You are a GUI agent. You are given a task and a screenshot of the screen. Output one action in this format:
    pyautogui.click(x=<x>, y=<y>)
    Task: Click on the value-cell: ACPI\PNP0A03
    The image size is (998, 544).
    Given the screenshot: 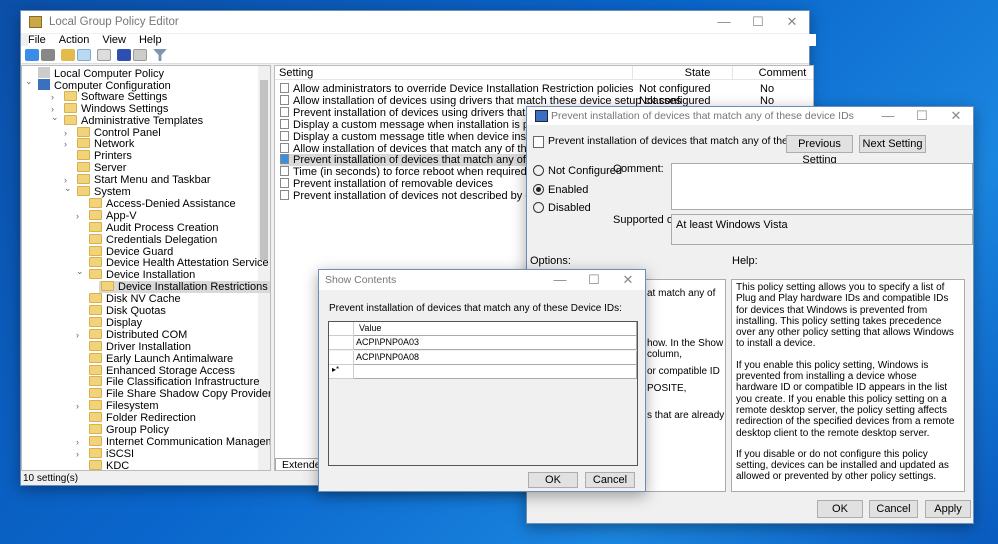 What is the action you would take?
    pyautogui.click(x=495, y=343)
    